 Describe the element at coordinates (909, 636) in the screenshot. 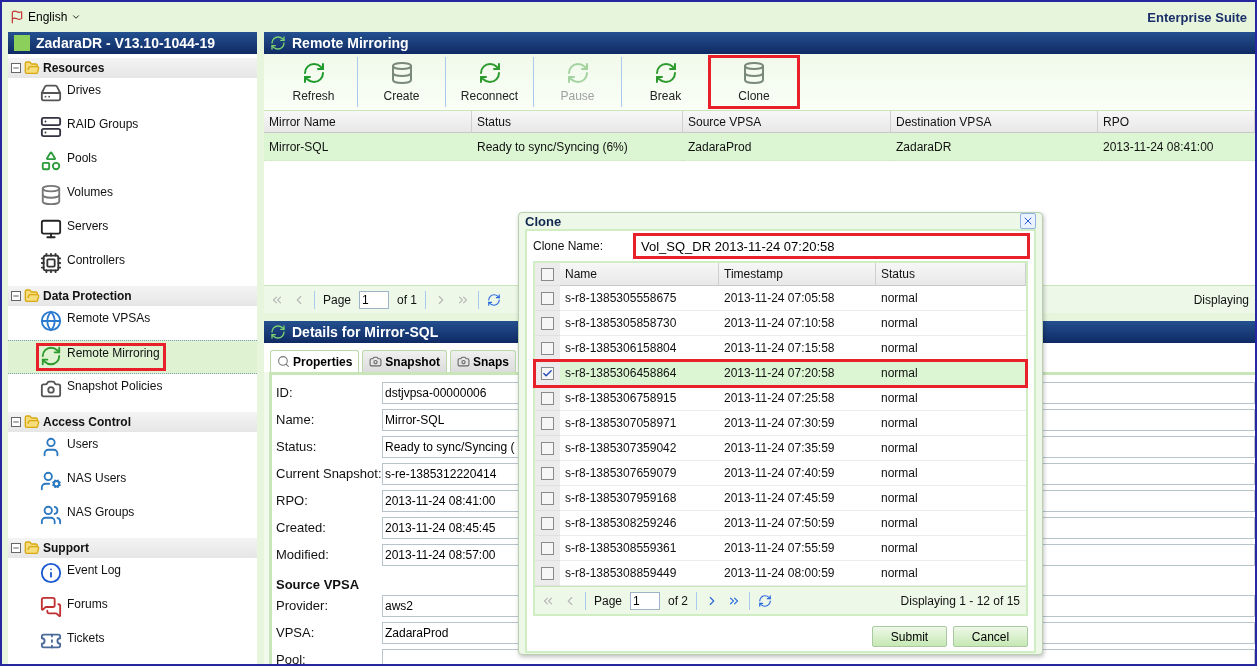

I see `dialog-button: Submit` at that location.